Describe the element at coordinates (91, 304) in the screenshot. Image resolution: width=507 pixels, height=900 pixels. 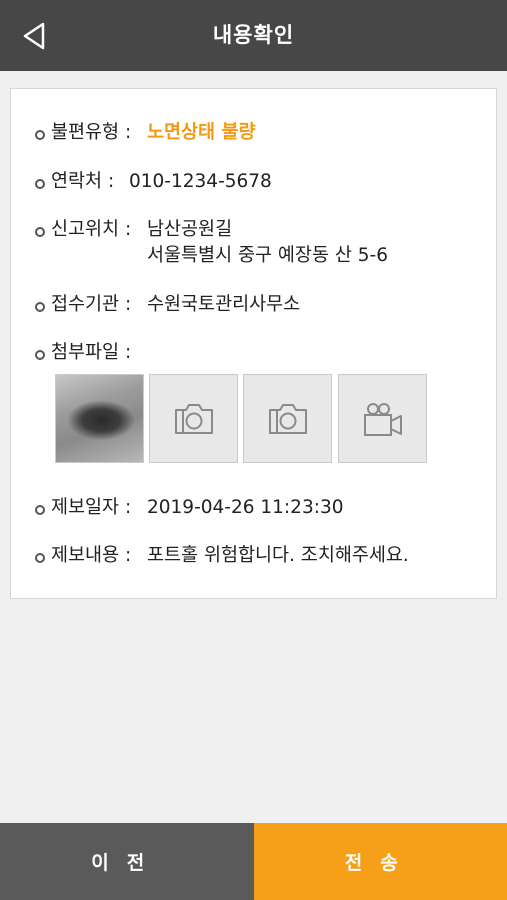
I see `agency-label: 접수기관 :` at that location.